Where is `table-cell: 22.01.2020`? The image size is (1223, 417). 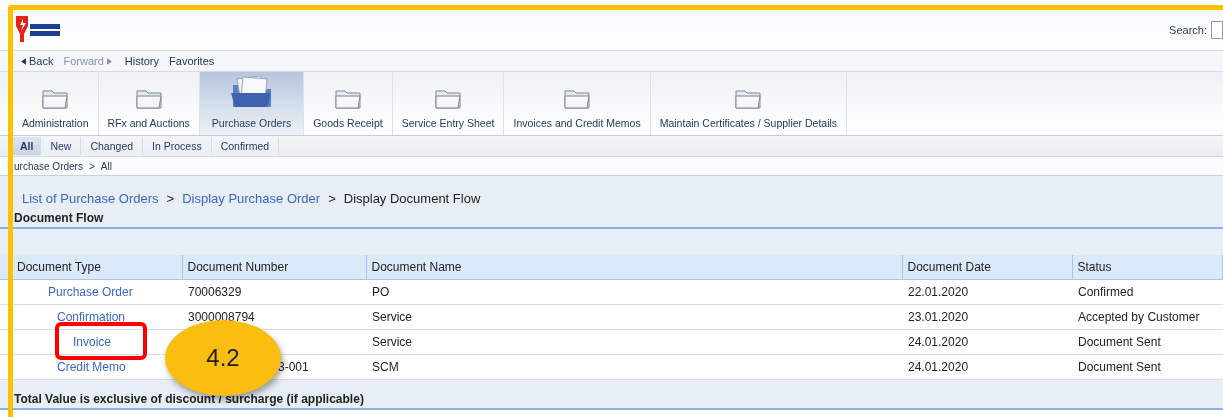
table-cell: 22.01.2020 is located at coordinates (938, 292).